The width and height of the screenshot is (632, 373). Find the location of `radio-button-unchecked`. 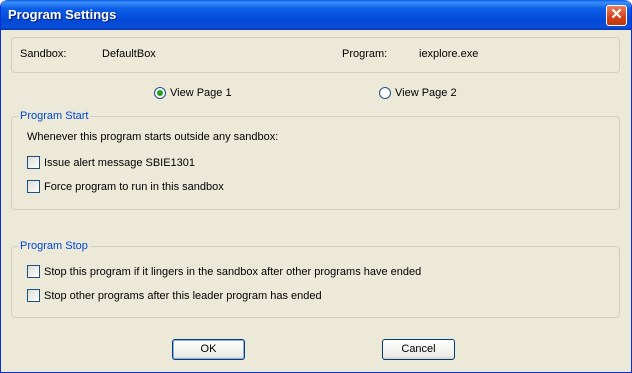

radio-button-unchecked is located at coordinates (385, 93).